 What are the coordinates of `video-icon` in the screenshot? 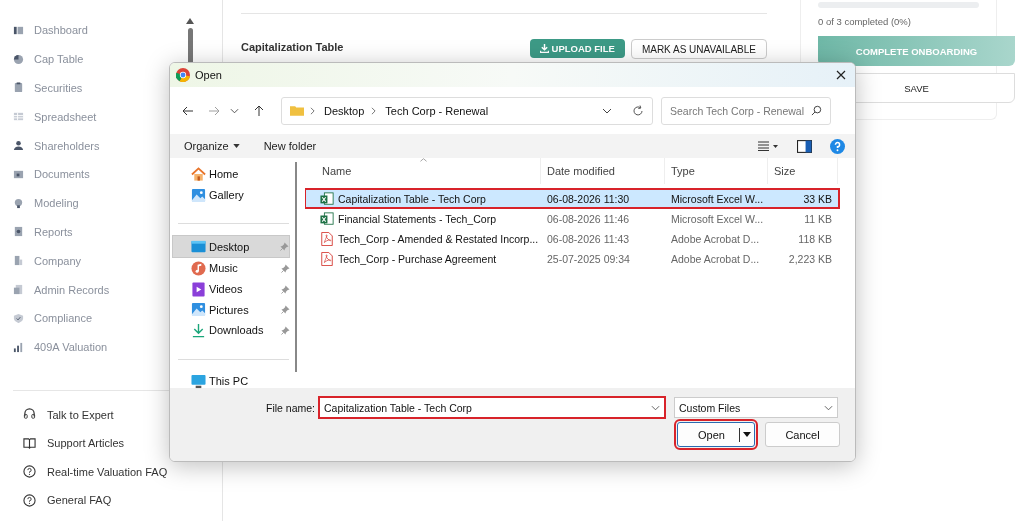 It's located at (198, 289).